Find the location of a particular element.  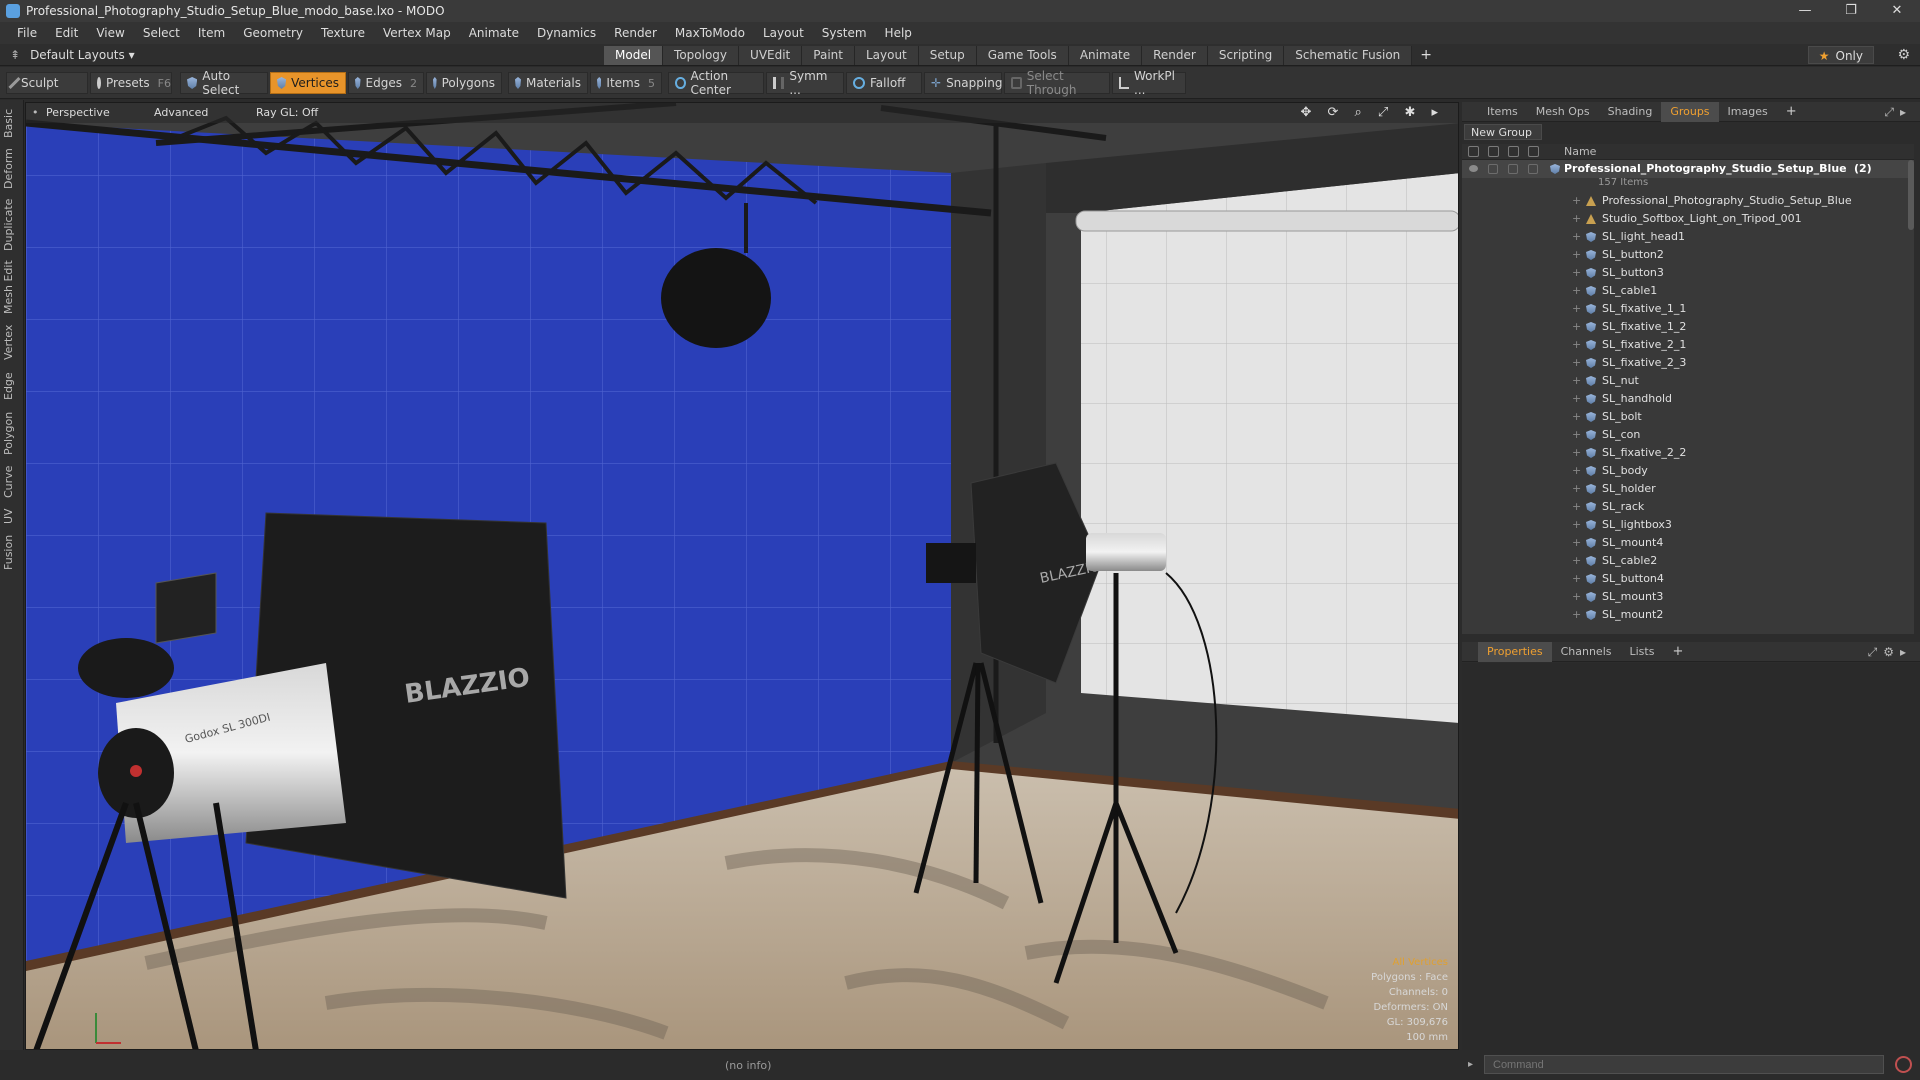

lock-checkbox is located at coordinates (1513, 169).